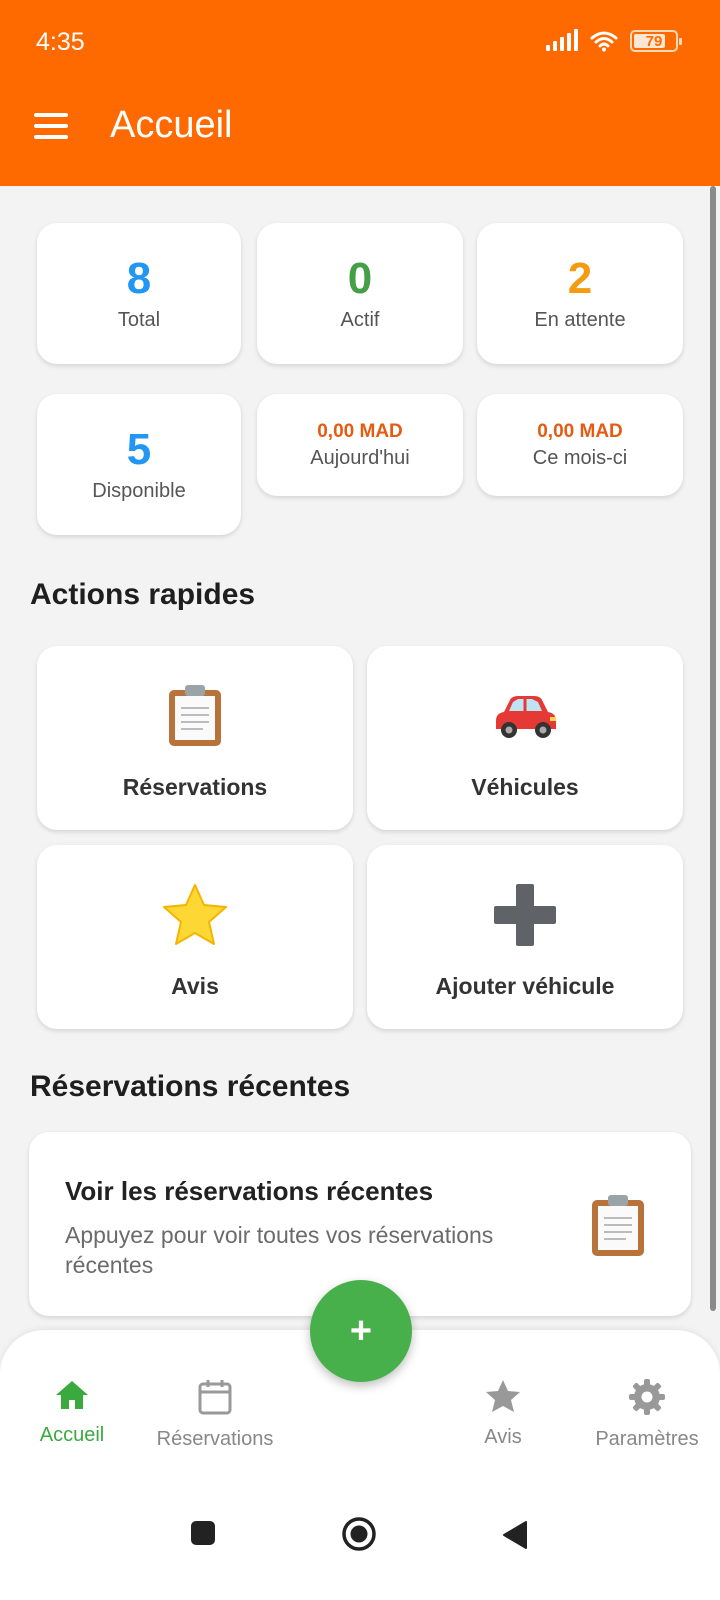 Image resolution: width=720 pixels, height=1600 pixels. I want to click on menu-icon, so click(51, 126).